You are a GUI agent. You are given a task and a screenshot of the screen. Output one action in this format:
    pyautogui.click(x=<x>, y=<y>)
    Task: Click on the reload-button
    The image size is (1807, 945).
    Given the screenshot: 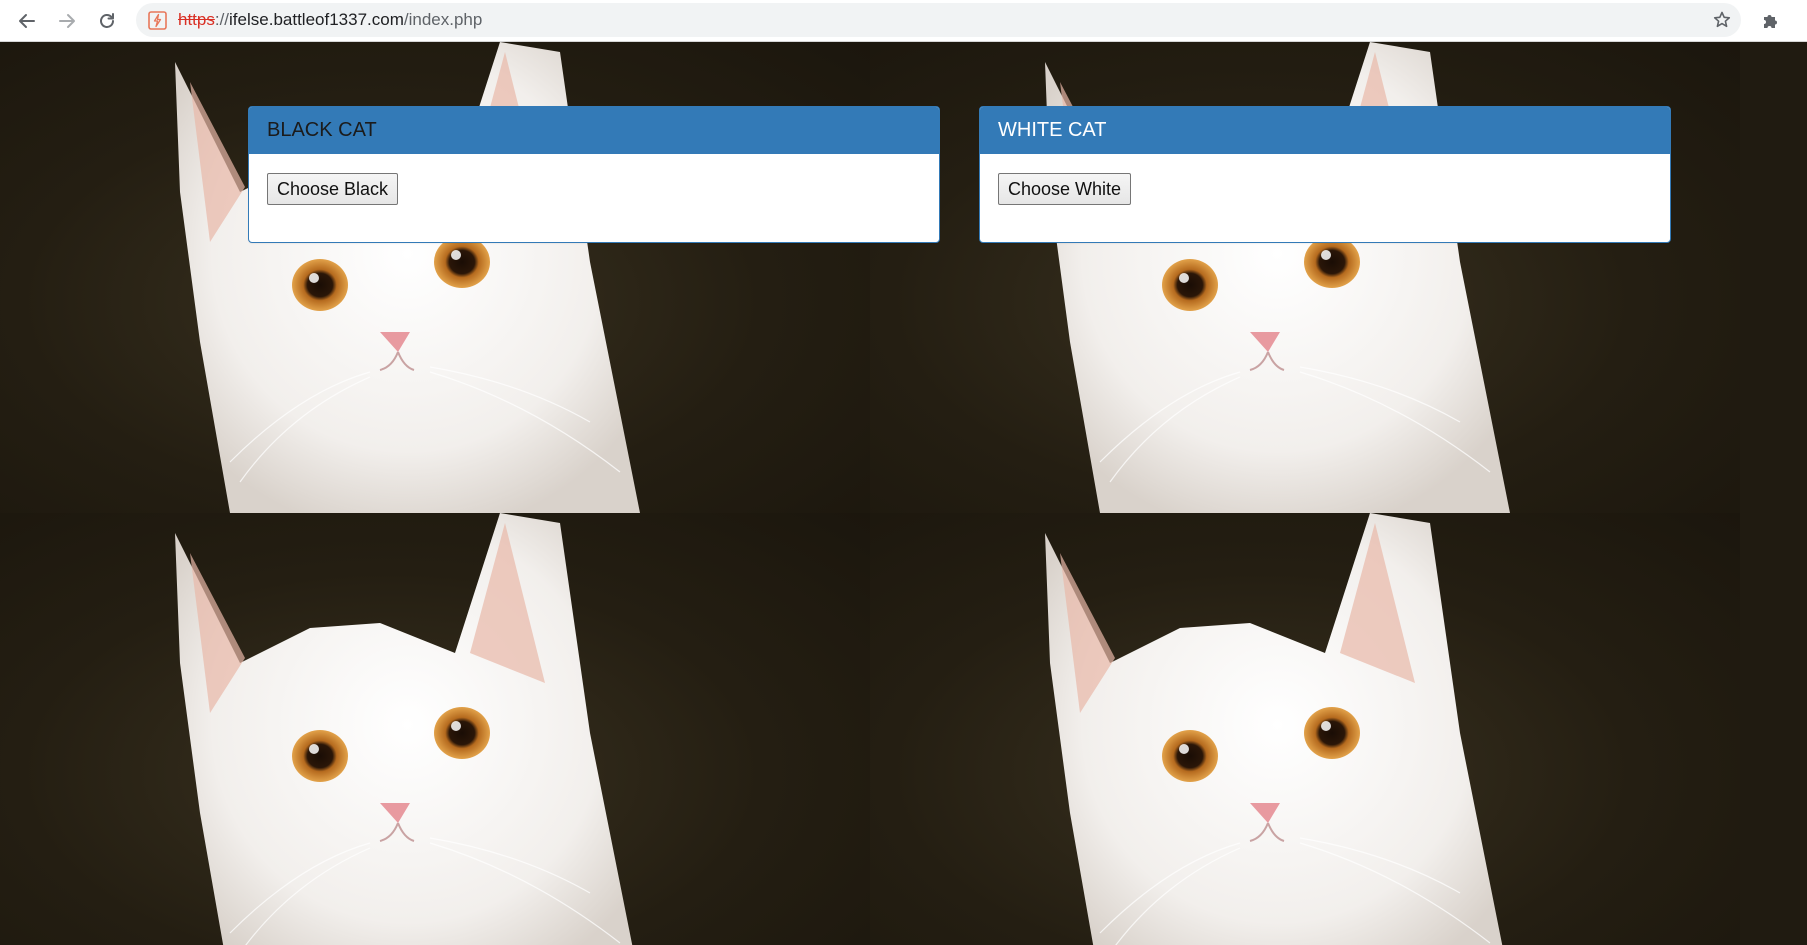 What is the action you would take?
    pyautogui.click(x=107, y=21)
    